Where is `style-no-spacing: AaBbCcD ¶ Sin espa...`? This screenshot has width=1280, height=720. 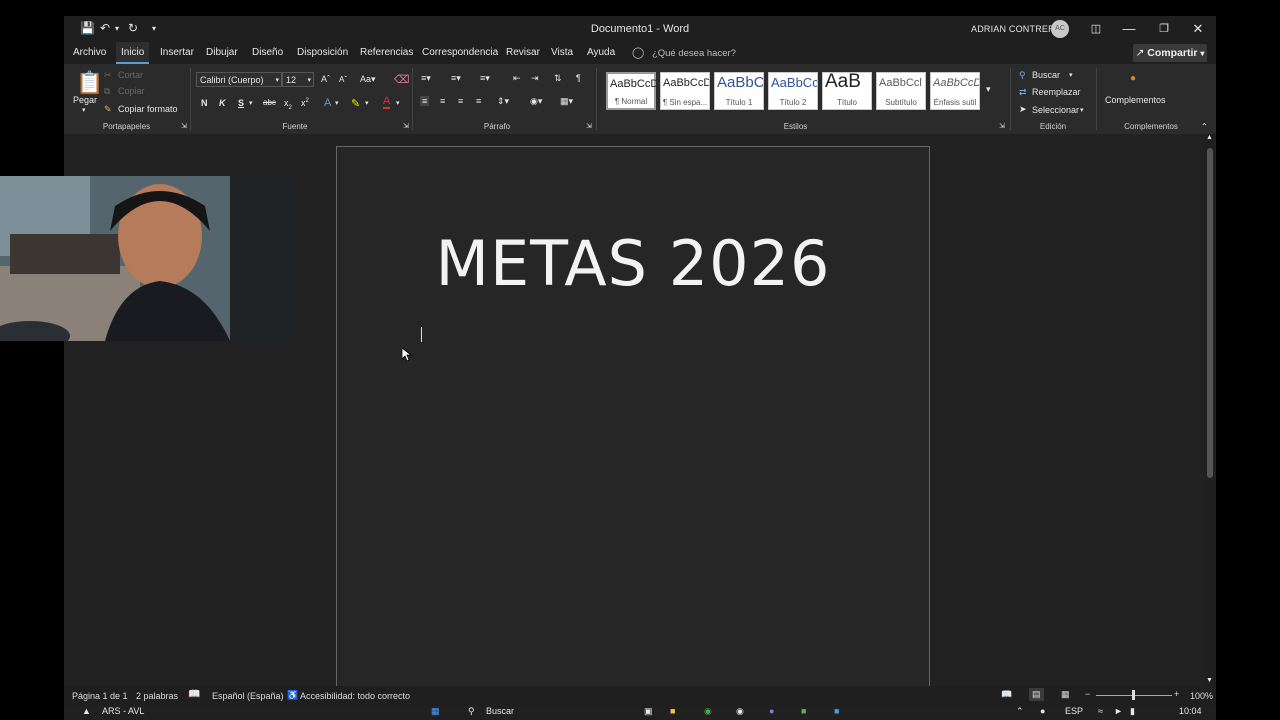
style-no-spacing: AaBbCcD ¶ Sin espa... is located at coordinates (685, 91).